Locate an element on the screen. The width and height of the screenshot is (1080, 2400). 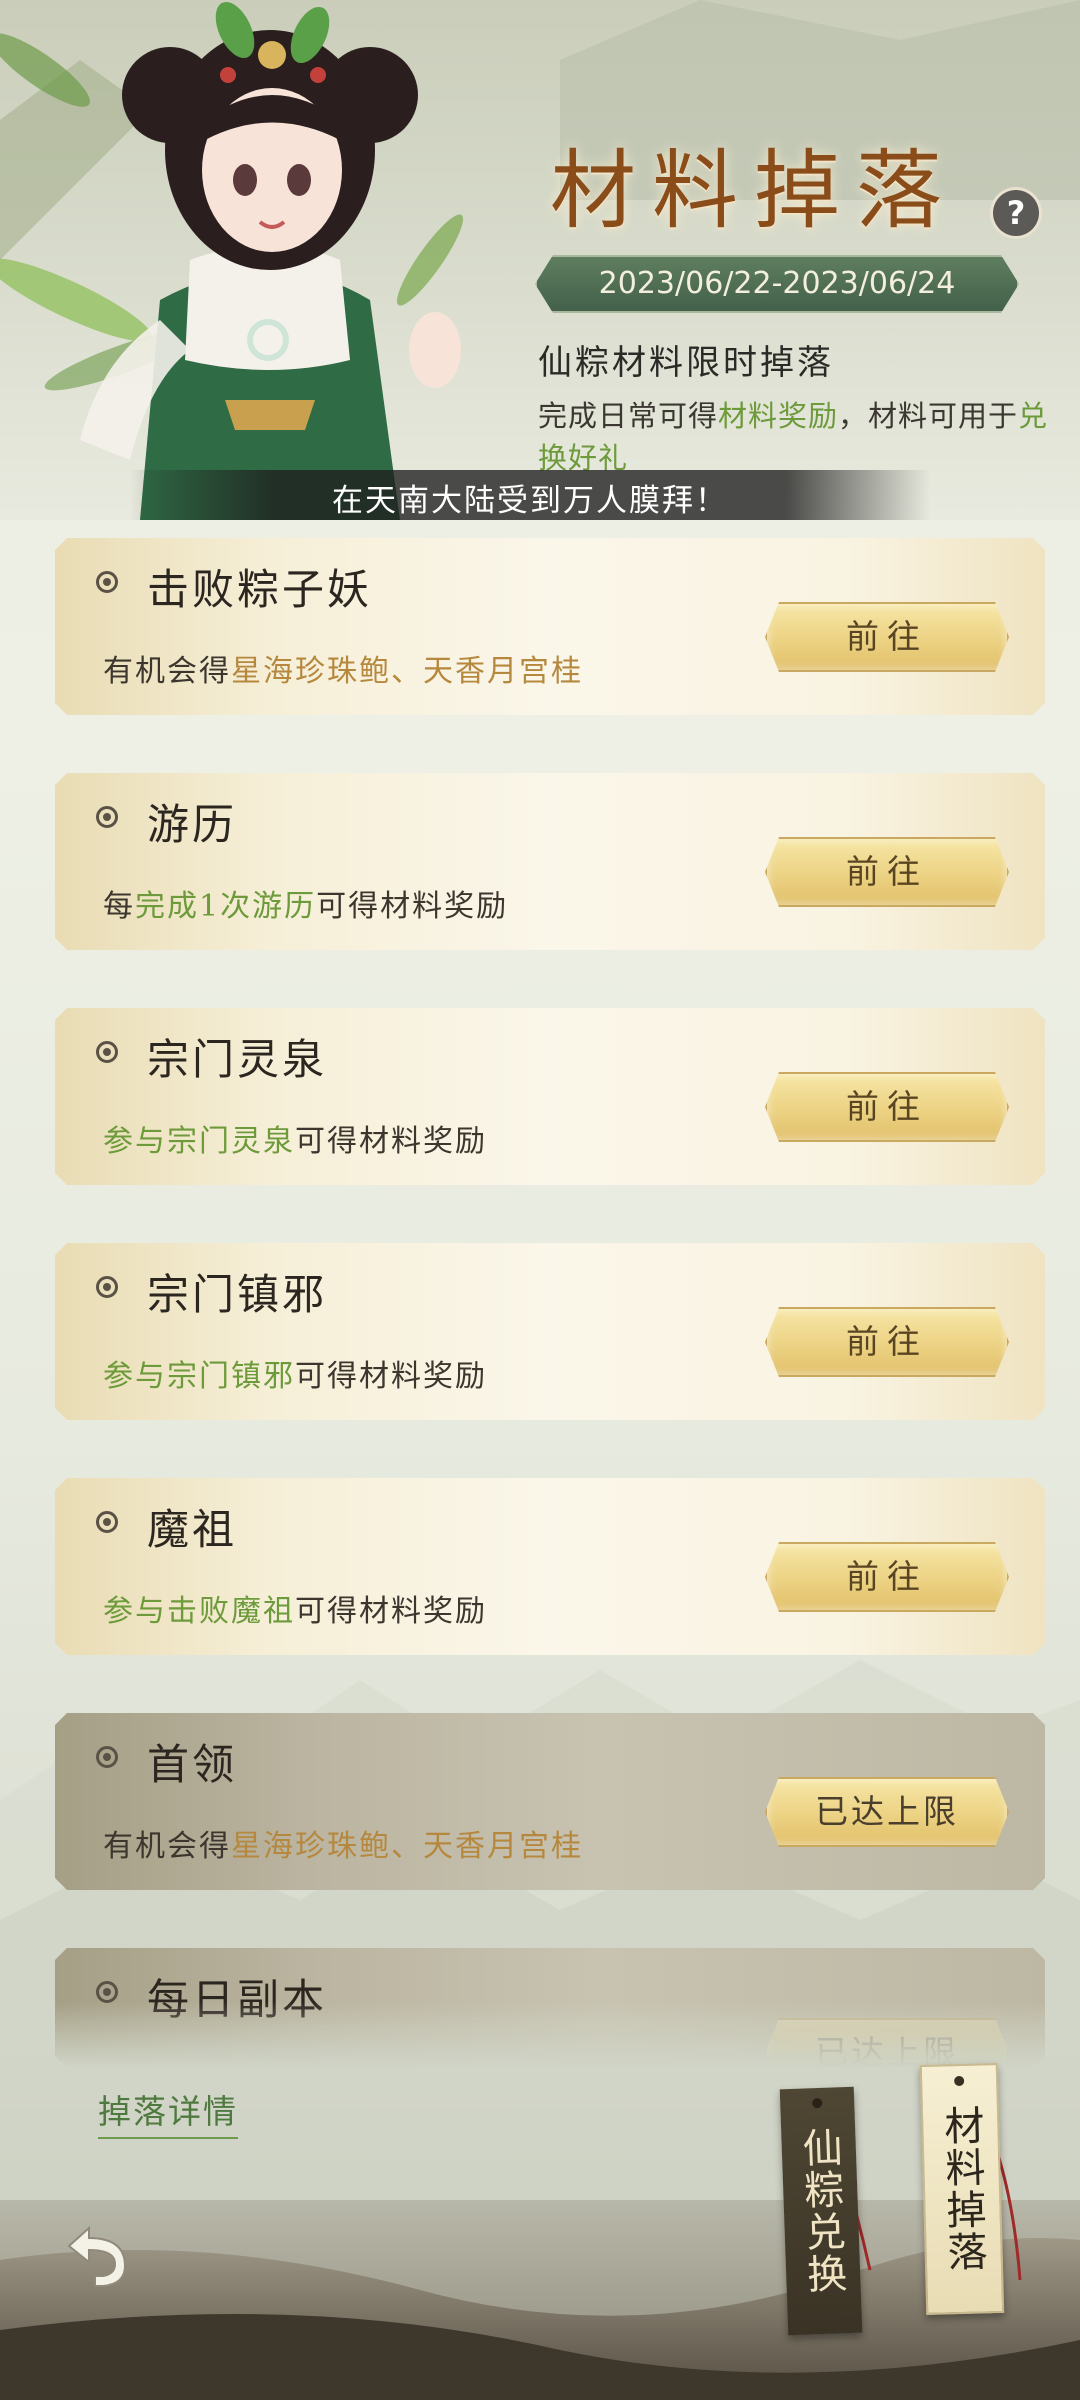
event-title-text: 材料掉落 is located at coordinates (754, 191).